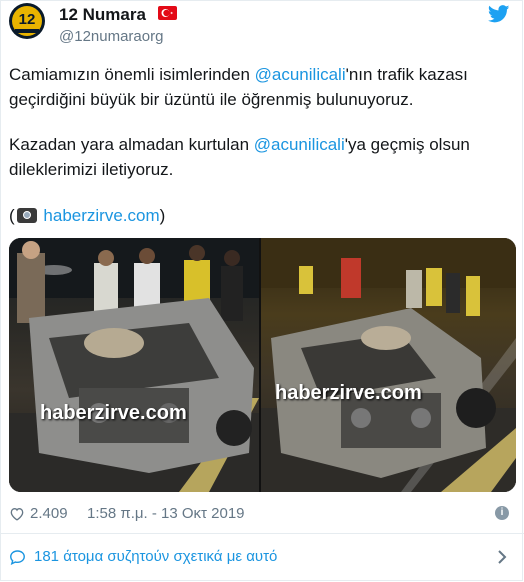  I want to click on chevron-right-icon, so click(502, 557).